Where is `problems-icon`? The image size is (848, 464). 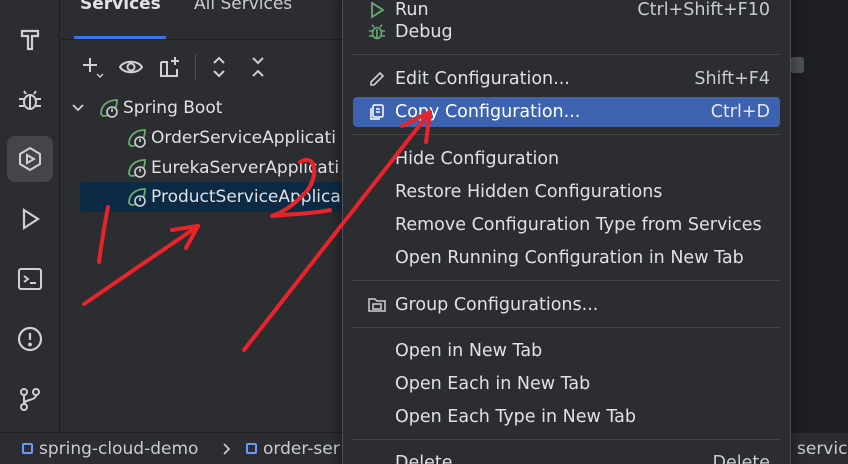
problems-icon is located at coordinates (30, 339).